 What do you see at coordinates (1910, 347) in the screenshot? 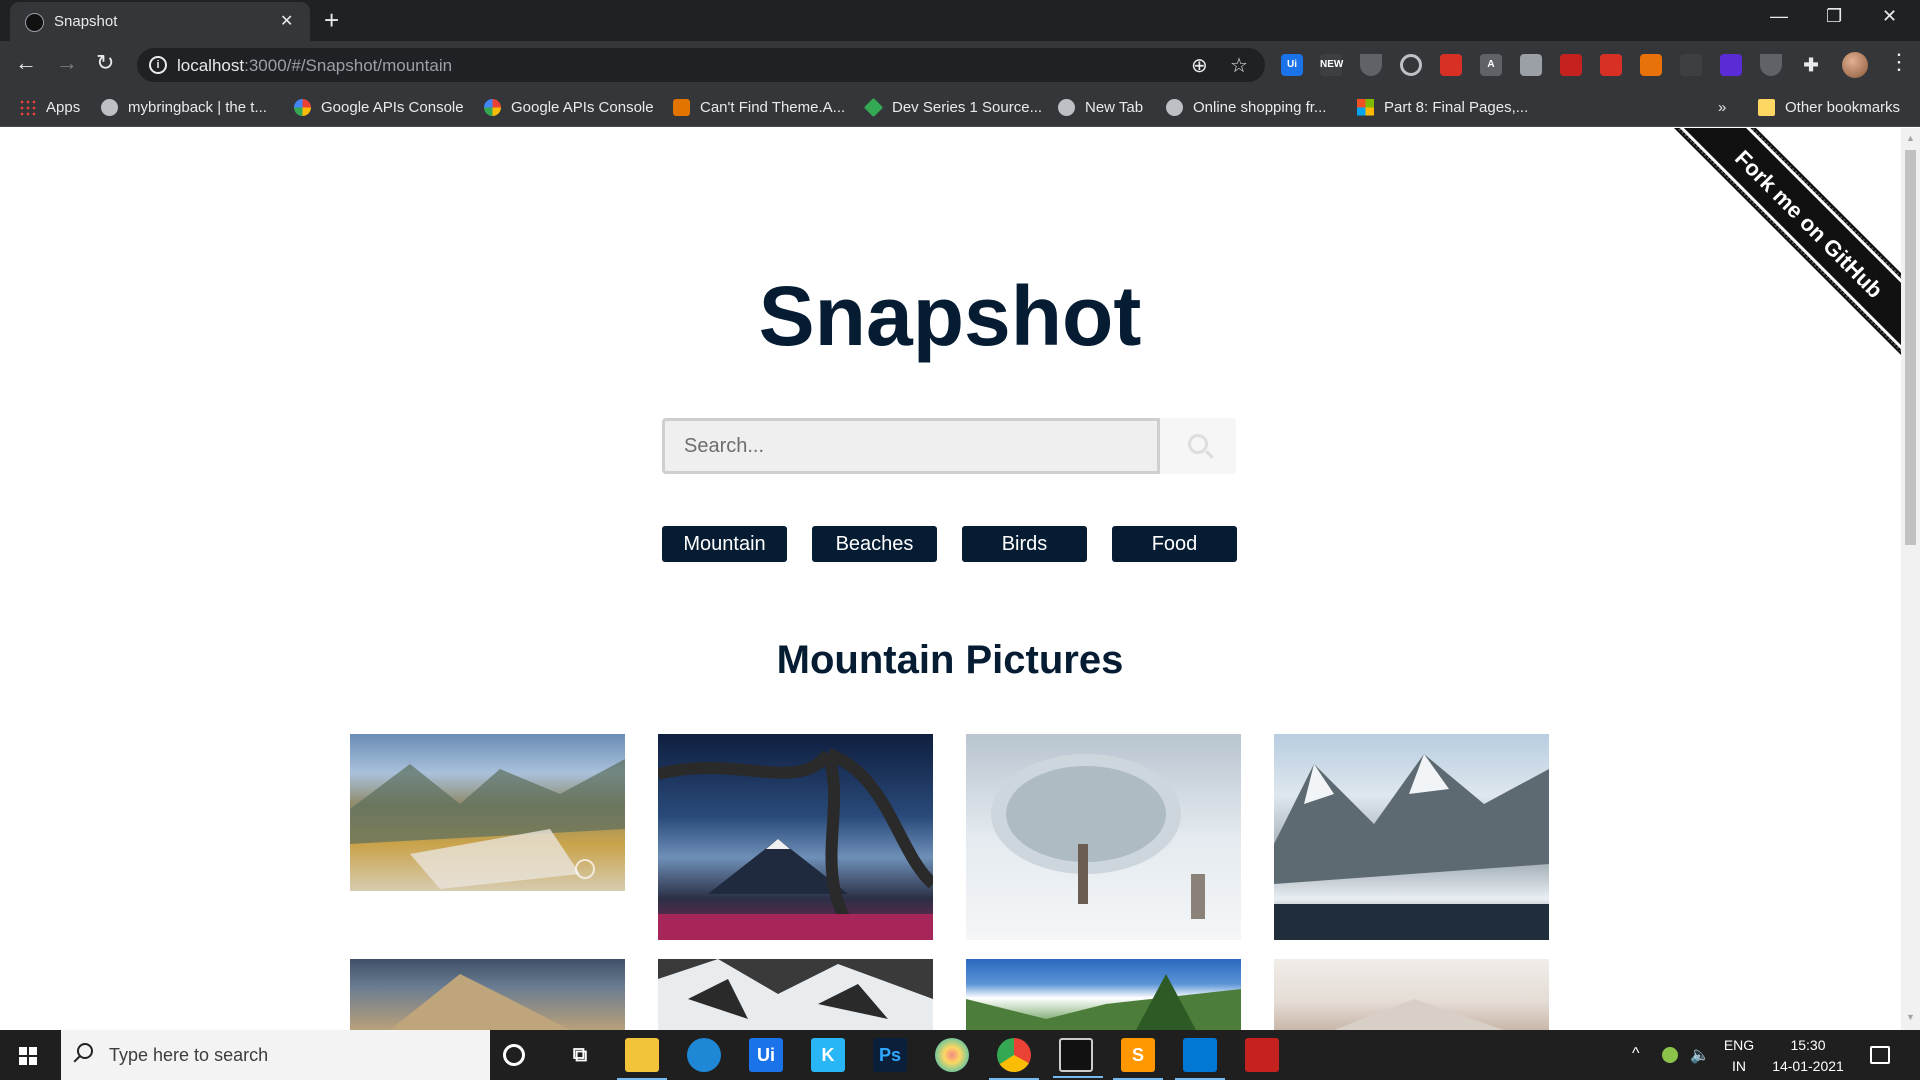
I see `scroll-thumb` at bounding box center [1910, 347].